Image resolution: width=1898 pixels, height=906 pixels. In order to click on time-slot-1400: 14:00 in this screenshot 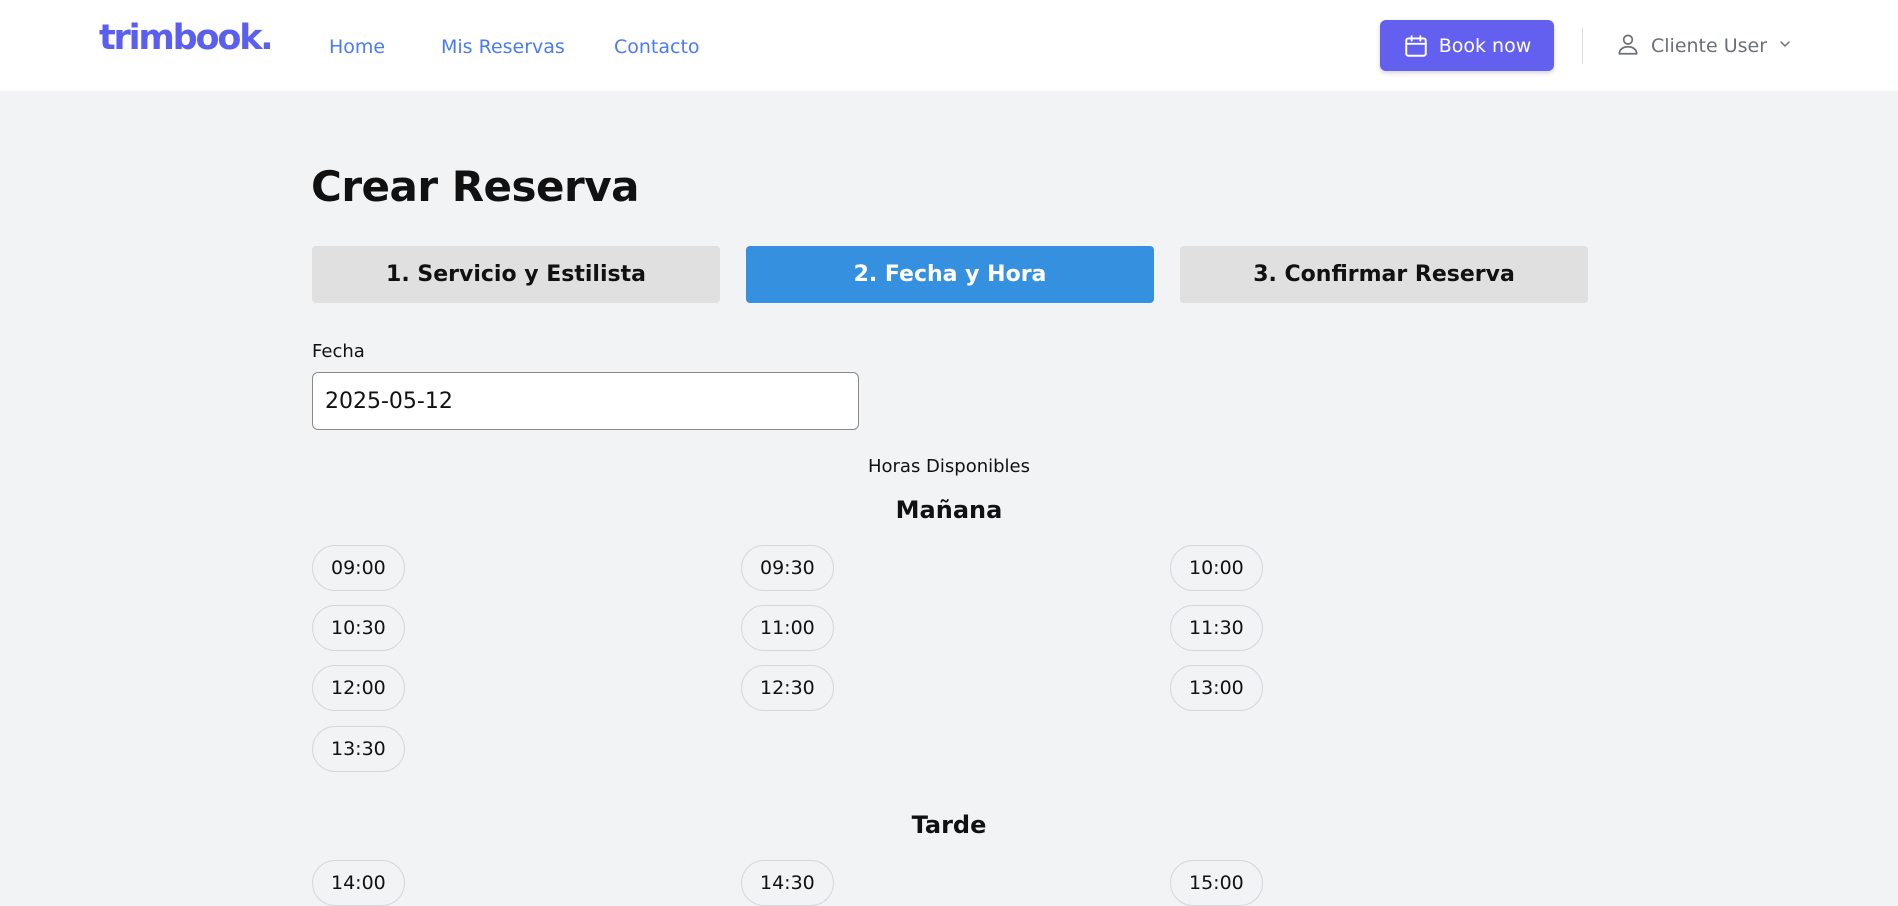, I will do `click(358, 883)`.